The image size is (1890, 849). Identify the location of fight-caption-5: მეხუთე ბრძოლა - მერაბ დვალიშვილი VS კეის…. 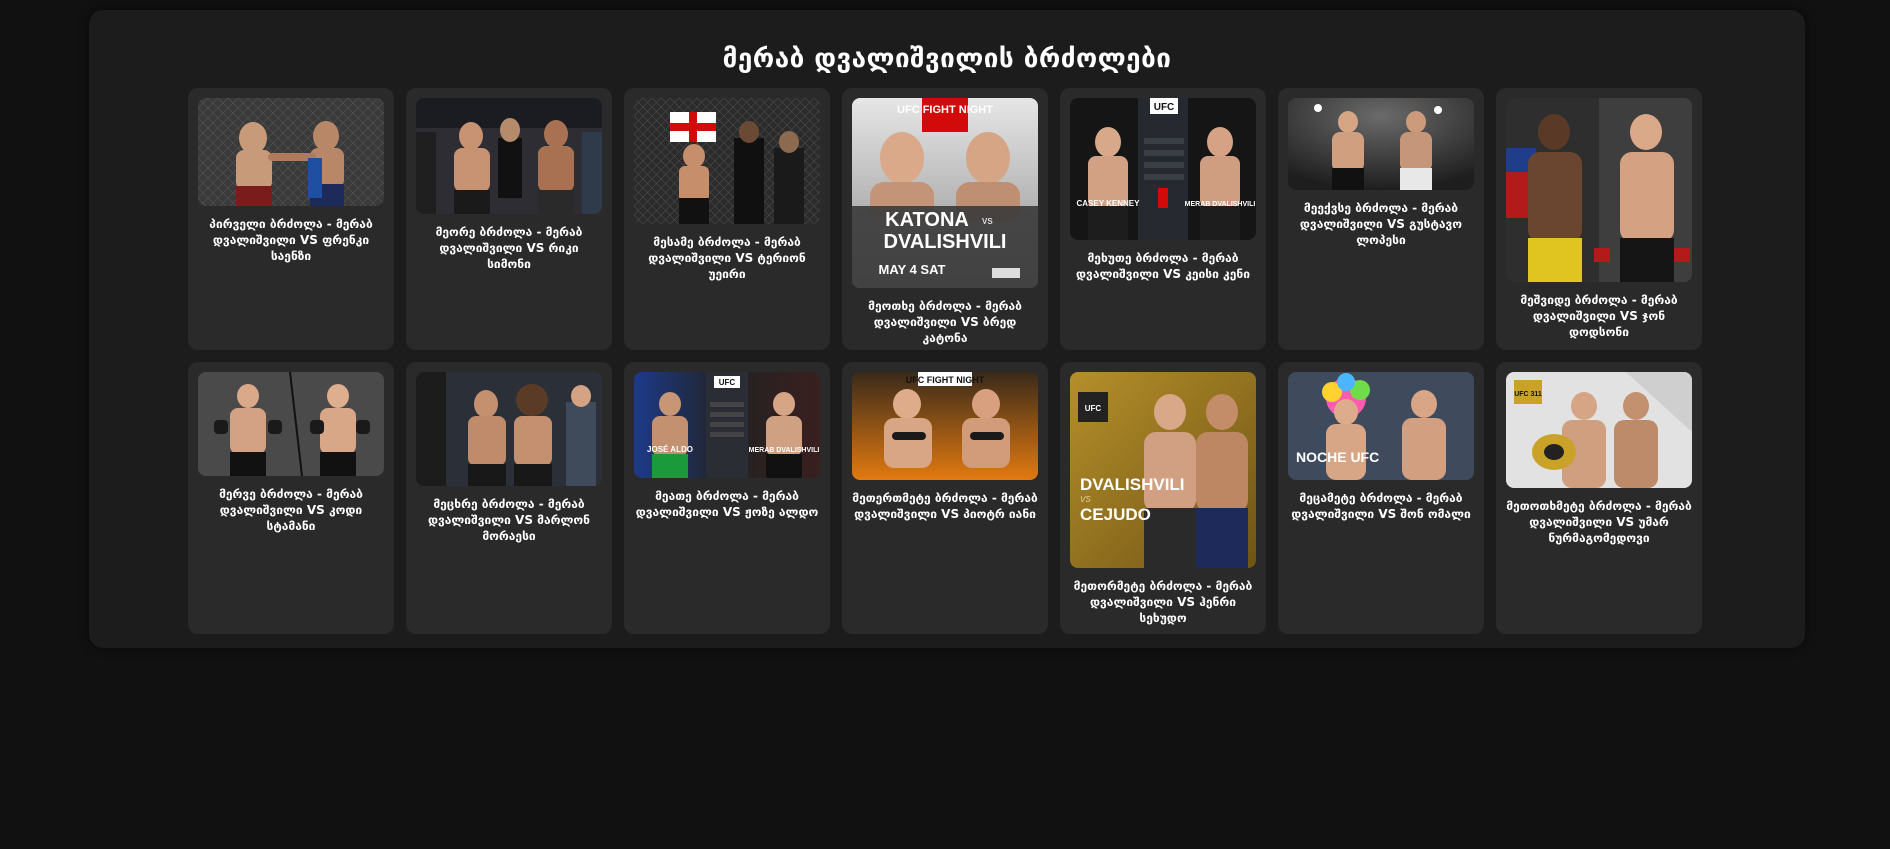
(1163, 266).